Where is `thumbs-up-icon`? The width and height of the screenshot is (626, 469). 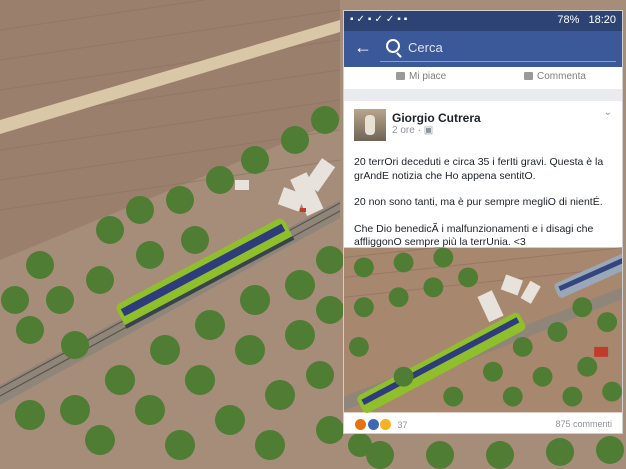
thumbs-up-icon is located at coordinates (400, 76).